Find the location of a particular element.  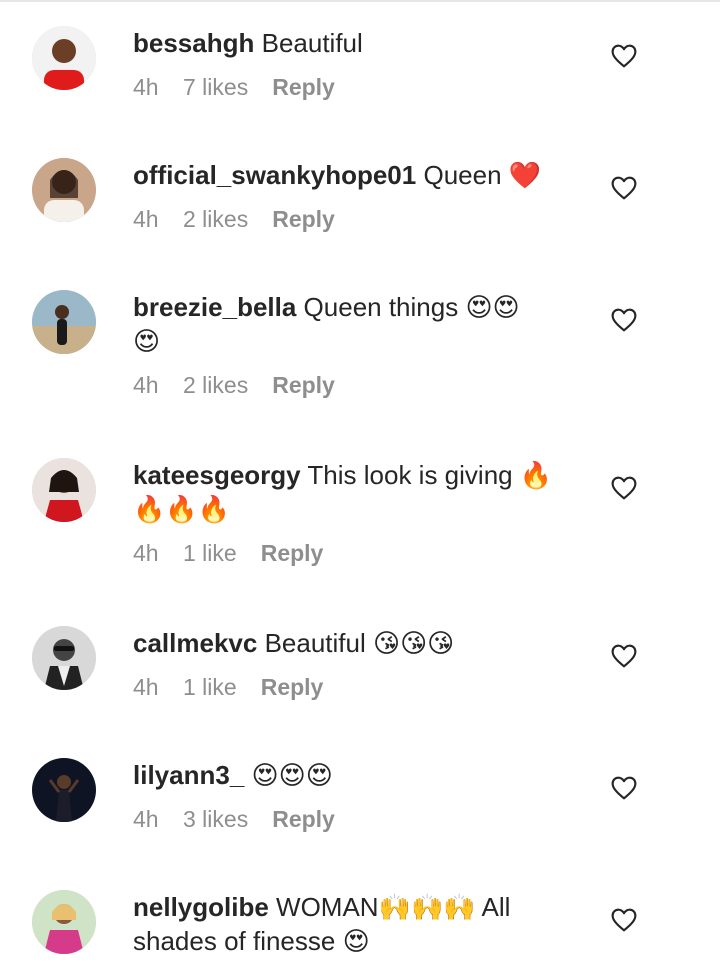

comment-username: breezie_bella is located at coordinates (214, 307).